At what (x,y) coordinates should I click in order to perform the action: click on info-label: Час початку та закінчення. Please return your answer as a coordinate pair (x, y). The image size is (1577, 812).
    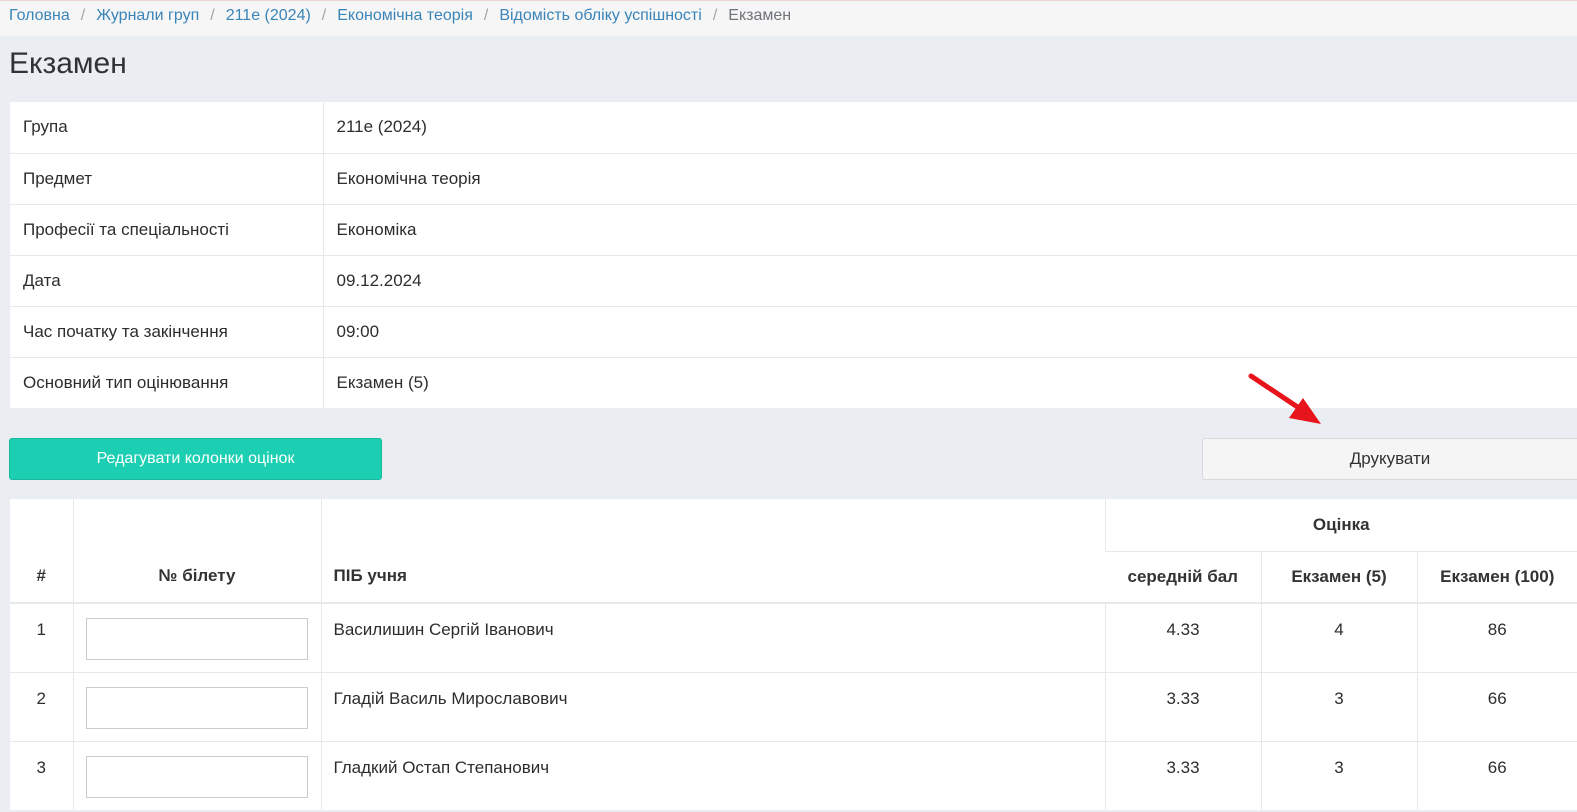
    Looking at the image, I should click on (167, 331).